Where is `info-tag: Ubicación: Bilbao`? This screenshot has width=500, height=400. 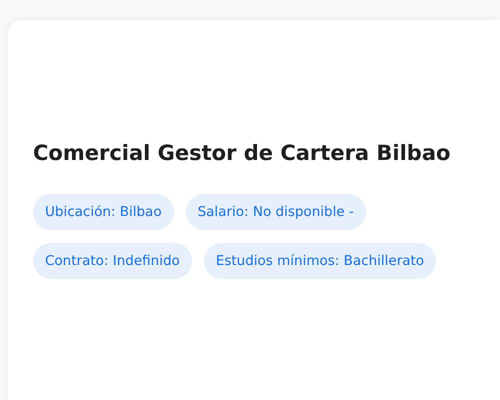
info-tag: Ubicación: Bilbao is located at coordinates (103, 212).